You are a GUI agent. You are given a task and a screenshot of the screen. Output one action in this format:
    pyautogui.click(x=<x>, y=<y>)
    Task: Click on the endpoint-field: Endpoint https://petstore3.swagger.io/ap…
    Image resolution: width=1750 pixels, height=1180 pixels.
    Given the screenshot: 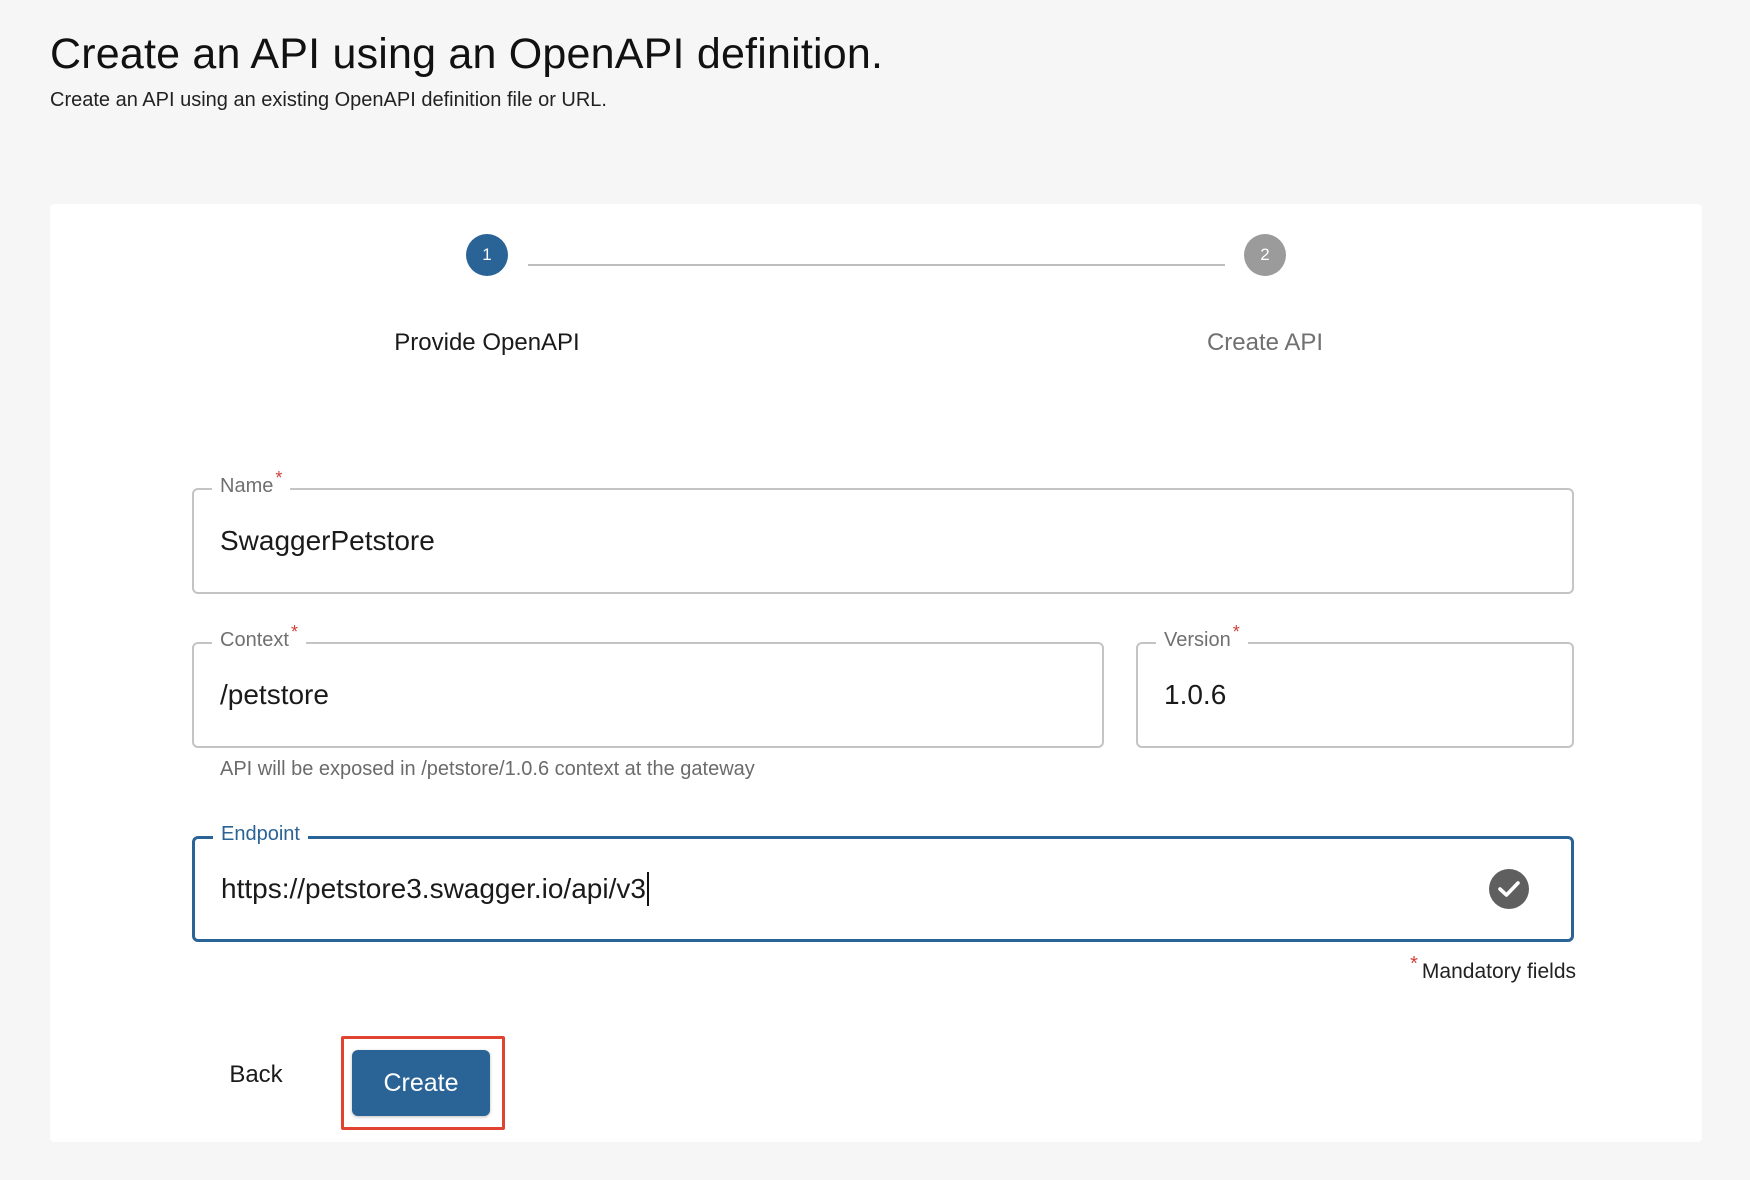 What is the action you would take?
    pyautogui.click(x=883, y=882)
    